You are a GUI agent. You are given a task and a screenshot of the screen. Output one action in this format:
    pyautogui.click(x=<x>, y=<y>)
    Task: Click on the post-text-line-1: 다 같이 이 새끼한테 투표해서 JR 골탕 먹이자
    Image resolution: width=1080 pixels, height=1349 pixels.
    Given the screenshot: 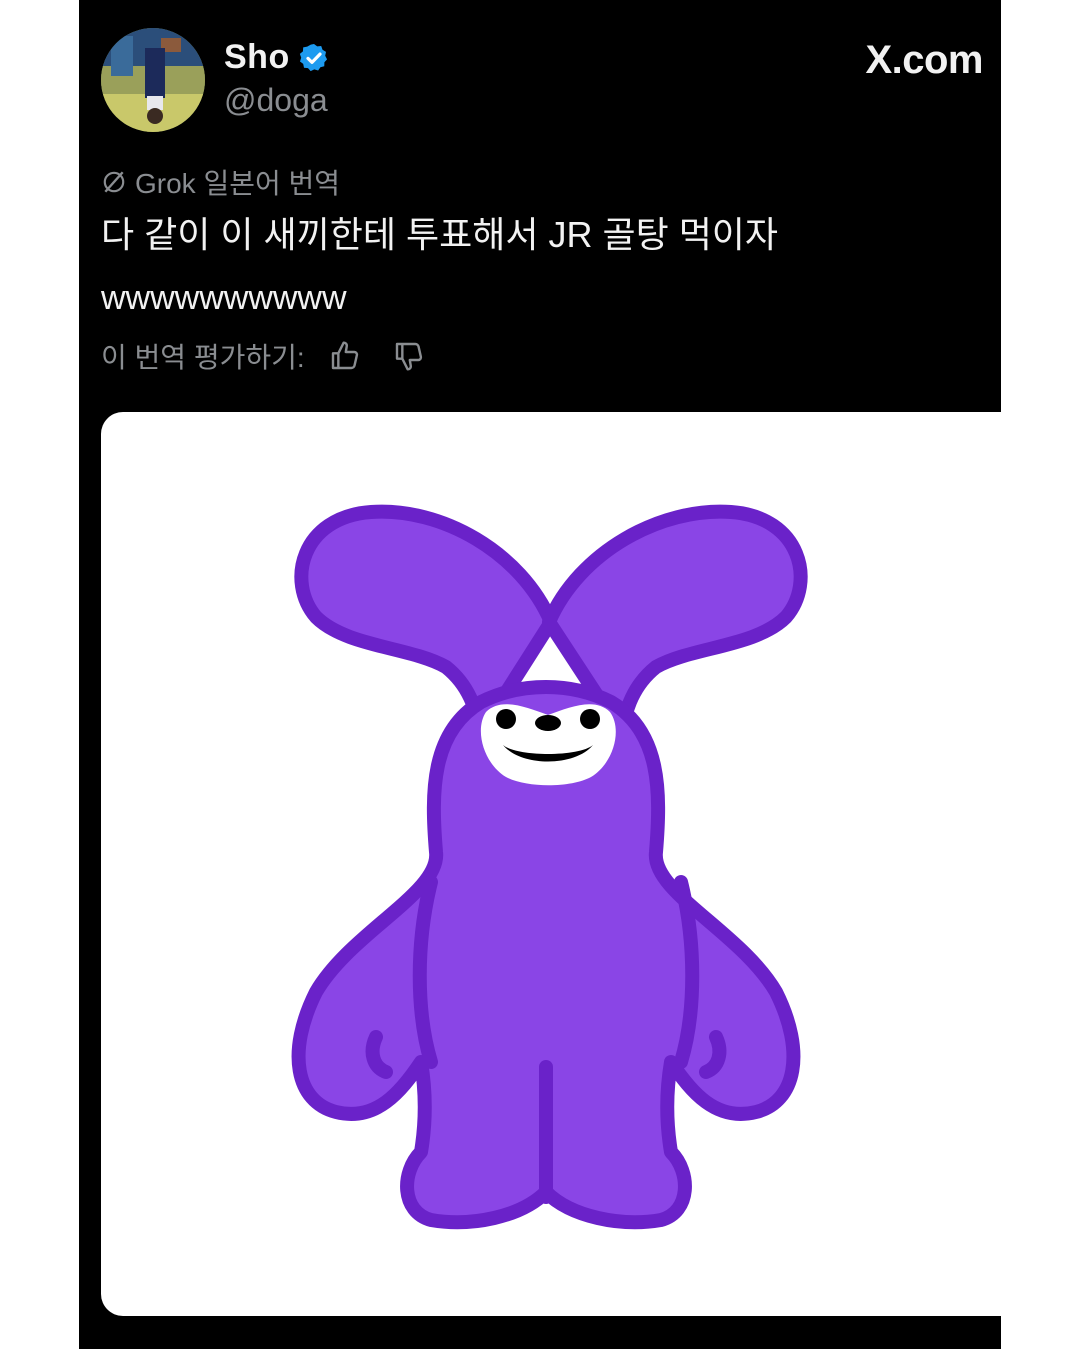 What is the action you would take?
    pyautogui.click(x=440, y=234)
    